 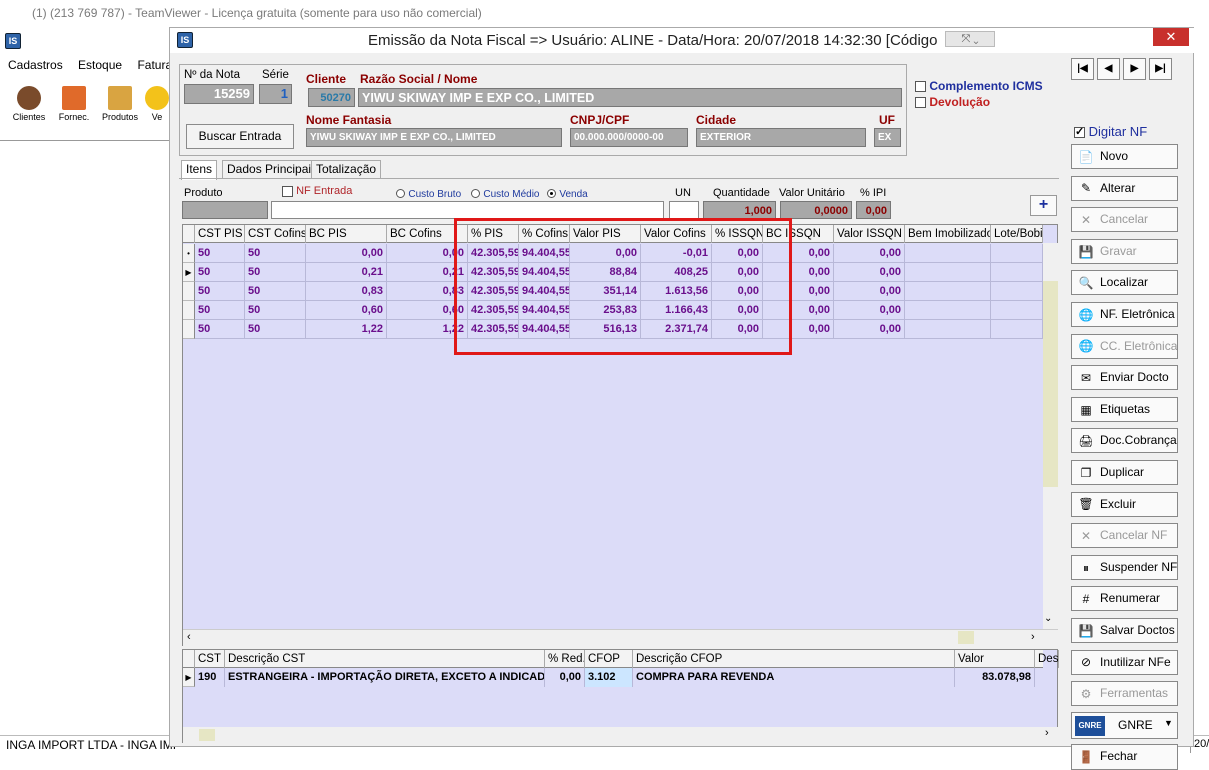 I want to click on col-cst-cofins: CST Cofins, so click(x=275, y=234).